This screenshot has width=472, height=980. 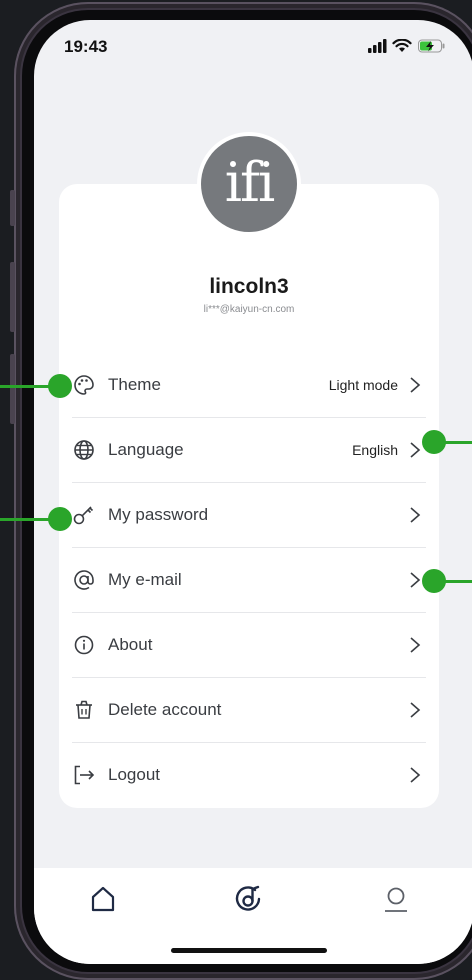 I want to click on info-icon, so click(x=84, y=645).